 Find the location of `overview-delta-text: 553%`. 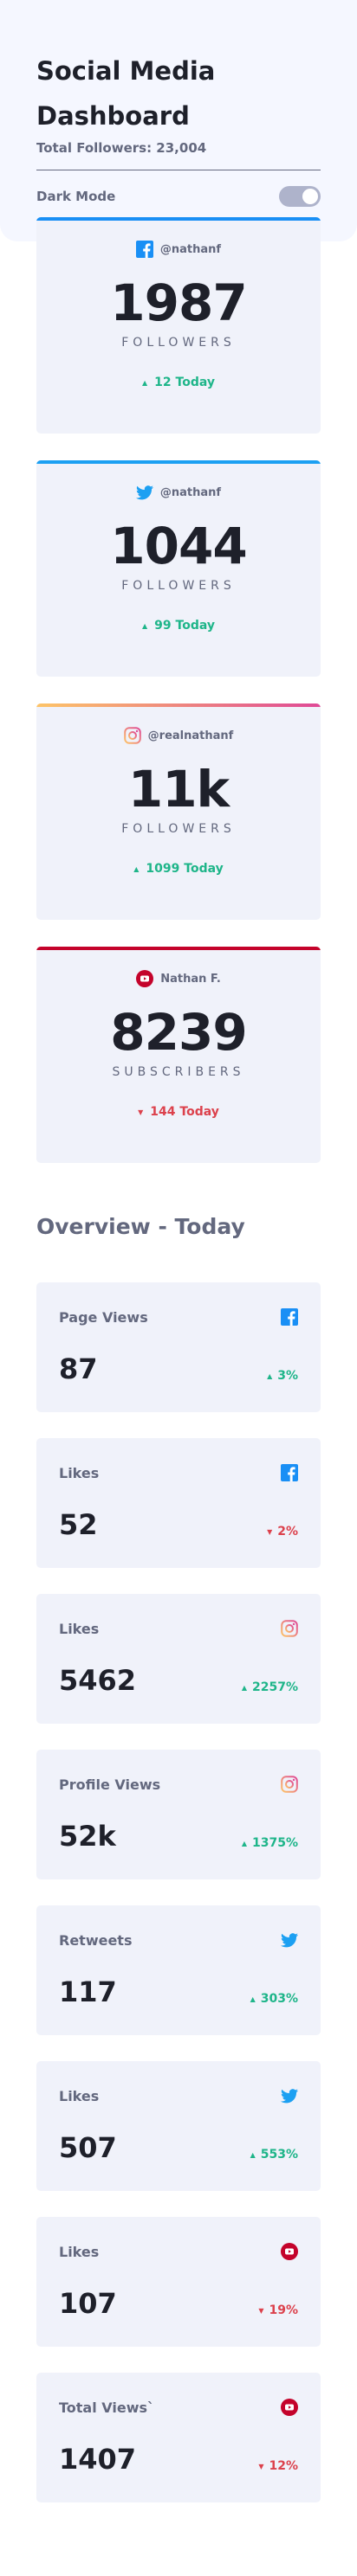

overview-delta-text: 553% is located at coordinates (279, 2155).